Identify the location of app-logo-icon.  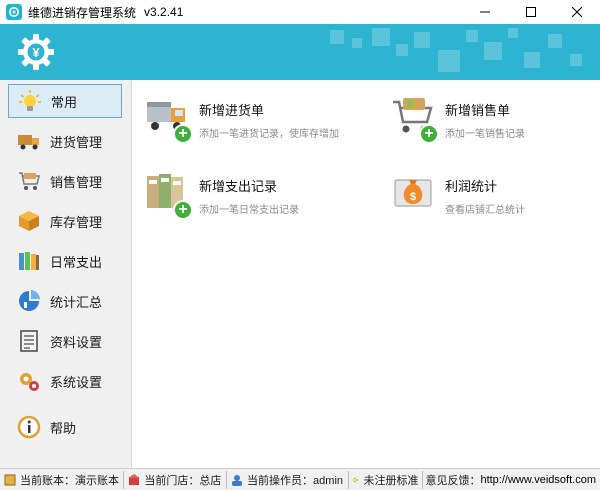
(14, 12).